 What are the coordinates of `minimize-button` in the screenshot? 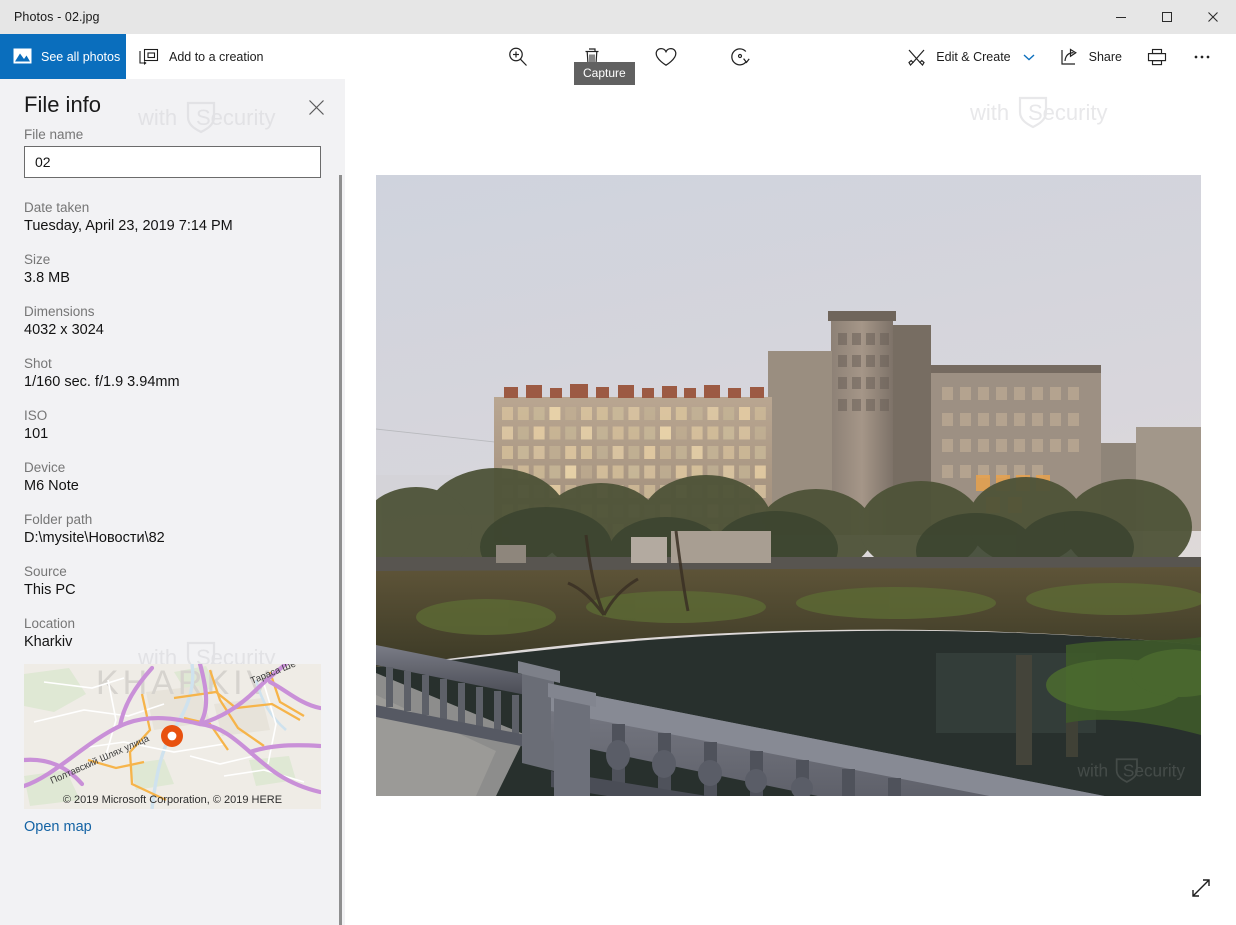 It's located at (1121, 17).